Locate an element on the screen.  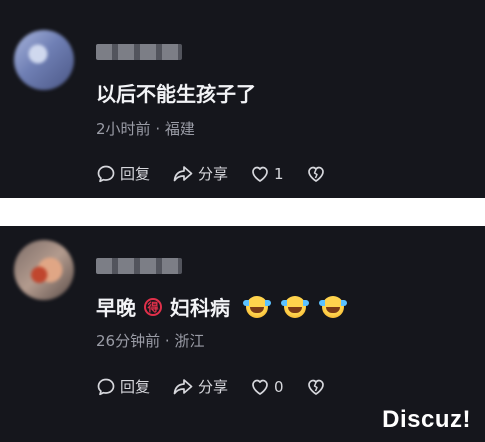
like-button: 1 is located at coordinates (267, 174).